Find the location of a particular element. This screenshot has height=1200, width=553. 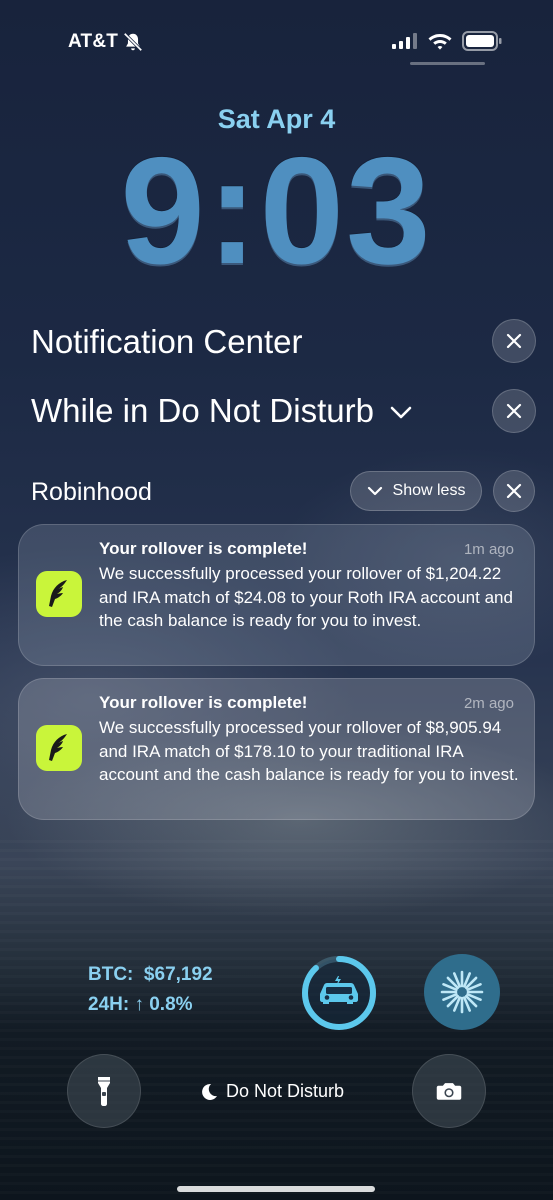

wifi-icon is located at coordinates (440, 42).